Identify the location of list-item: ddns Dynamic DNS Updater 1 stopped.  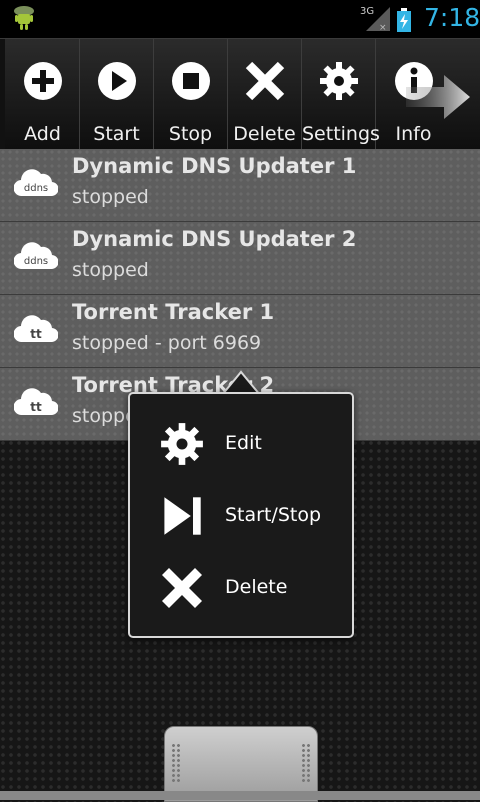
(240, 185).